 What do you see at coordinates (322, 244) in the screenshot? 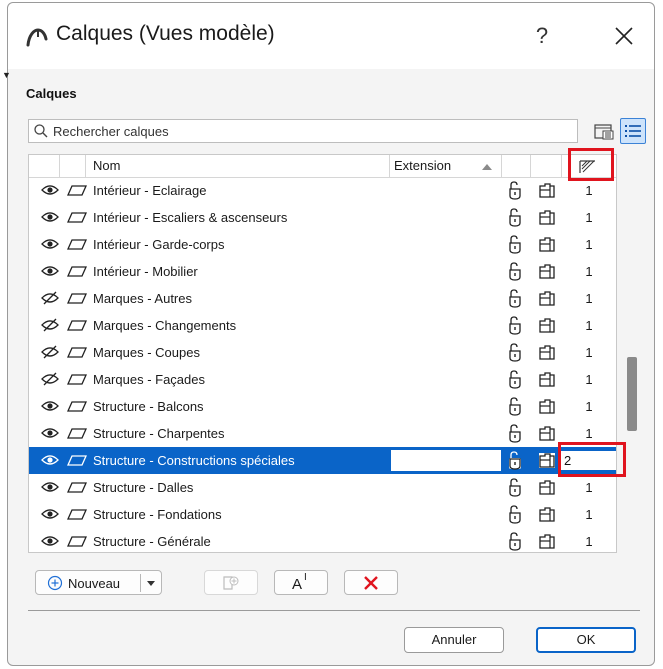
I see `table-row: Intérieur - Garde-corps 1` at bounding box center [322, 244].